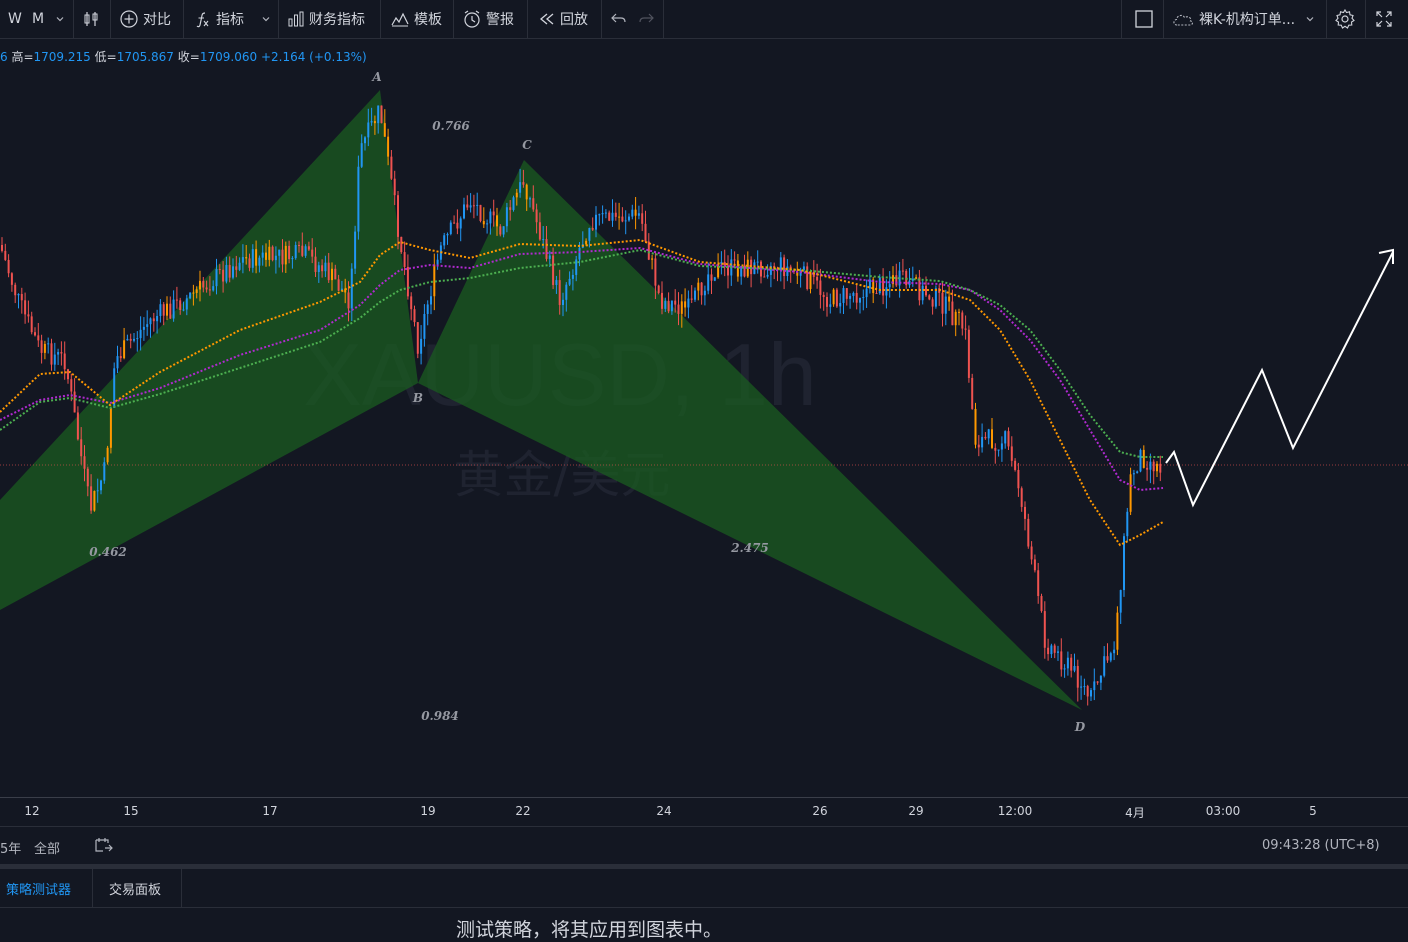 Image resolution: width=1408 pixels, height=942 pixels. Describe the element at coordinates (546, 19) in the screenshot. I see `rewind-icon` at that location.